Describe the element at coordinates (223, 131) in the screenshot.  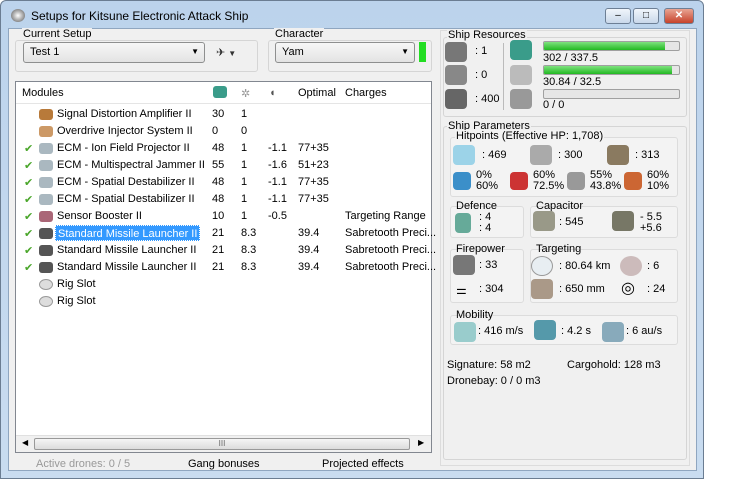
I see `module-row: Overdrive Injector System II 0 0` at that location.